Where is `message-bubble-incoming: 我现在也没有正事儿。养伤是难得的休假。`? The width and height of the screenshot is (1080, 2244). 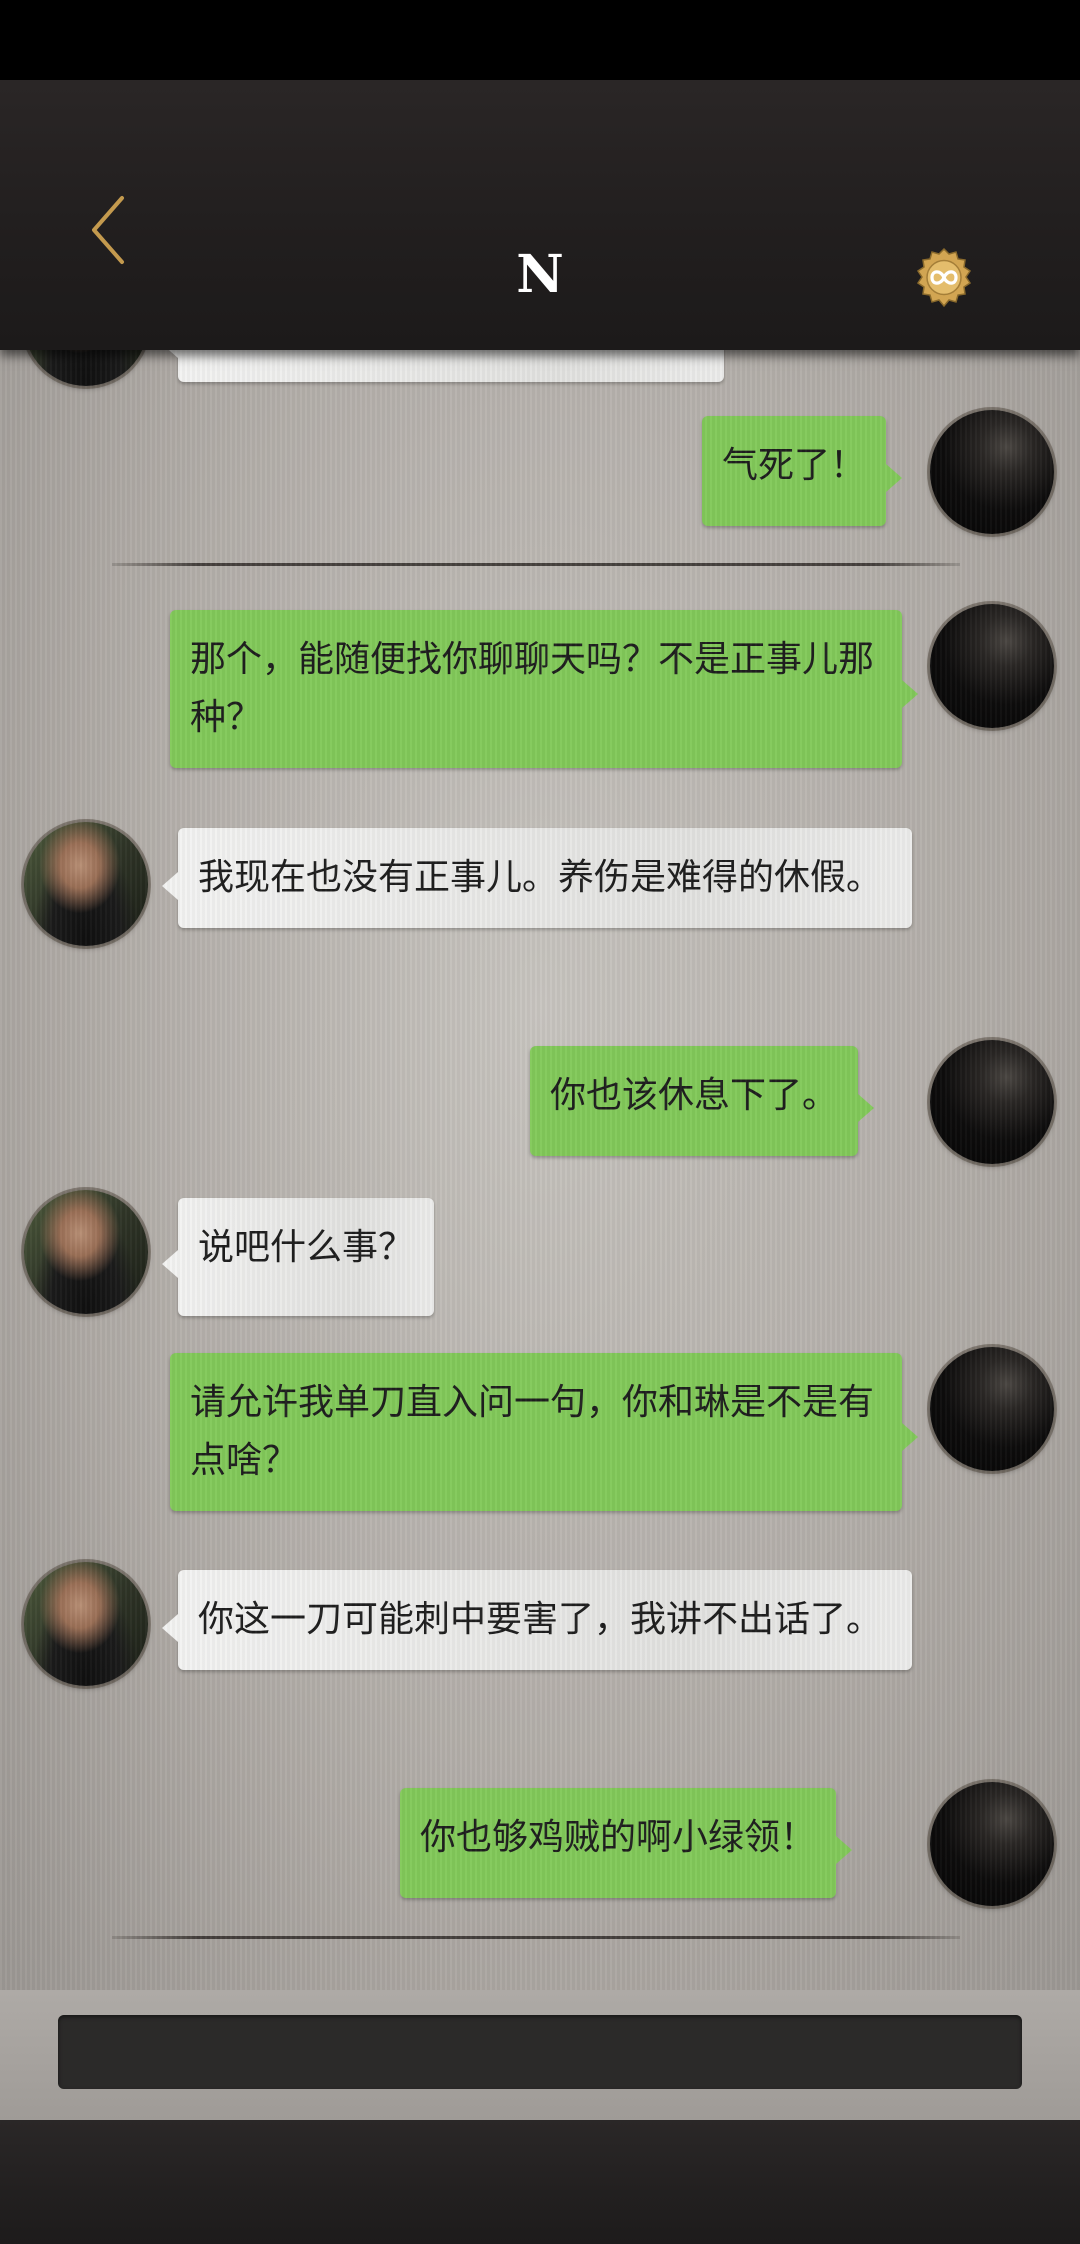
message-bubble-incoming: 我现在也没有正事儿。养伤是难得的休假。 is located at coordinates (537, 878).